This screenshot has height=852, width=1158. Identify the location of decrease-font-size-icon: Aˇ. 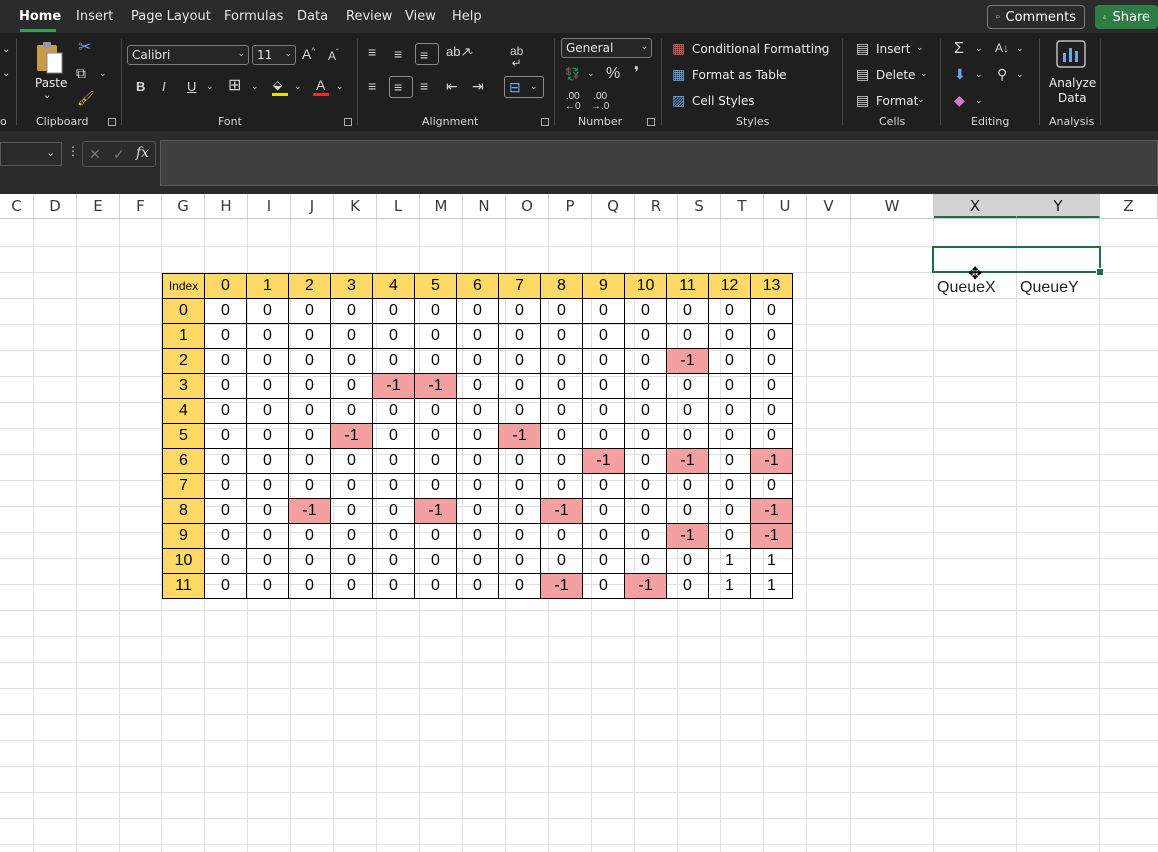
(333, 56).